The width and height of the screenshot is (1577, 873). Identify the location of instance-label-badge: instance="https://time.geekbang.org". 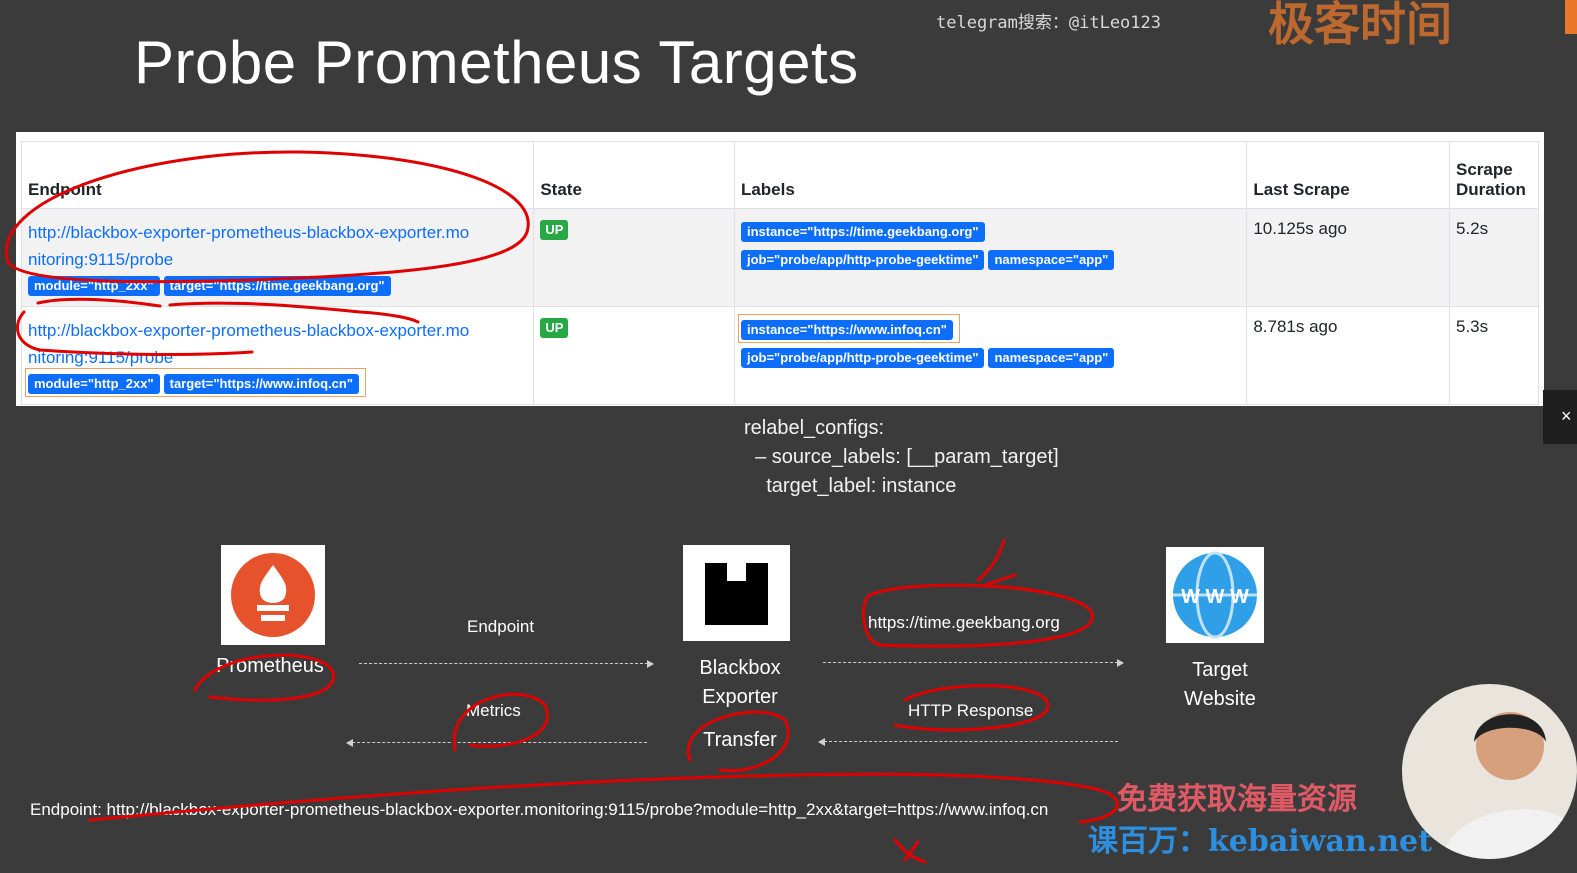
(862, 232).